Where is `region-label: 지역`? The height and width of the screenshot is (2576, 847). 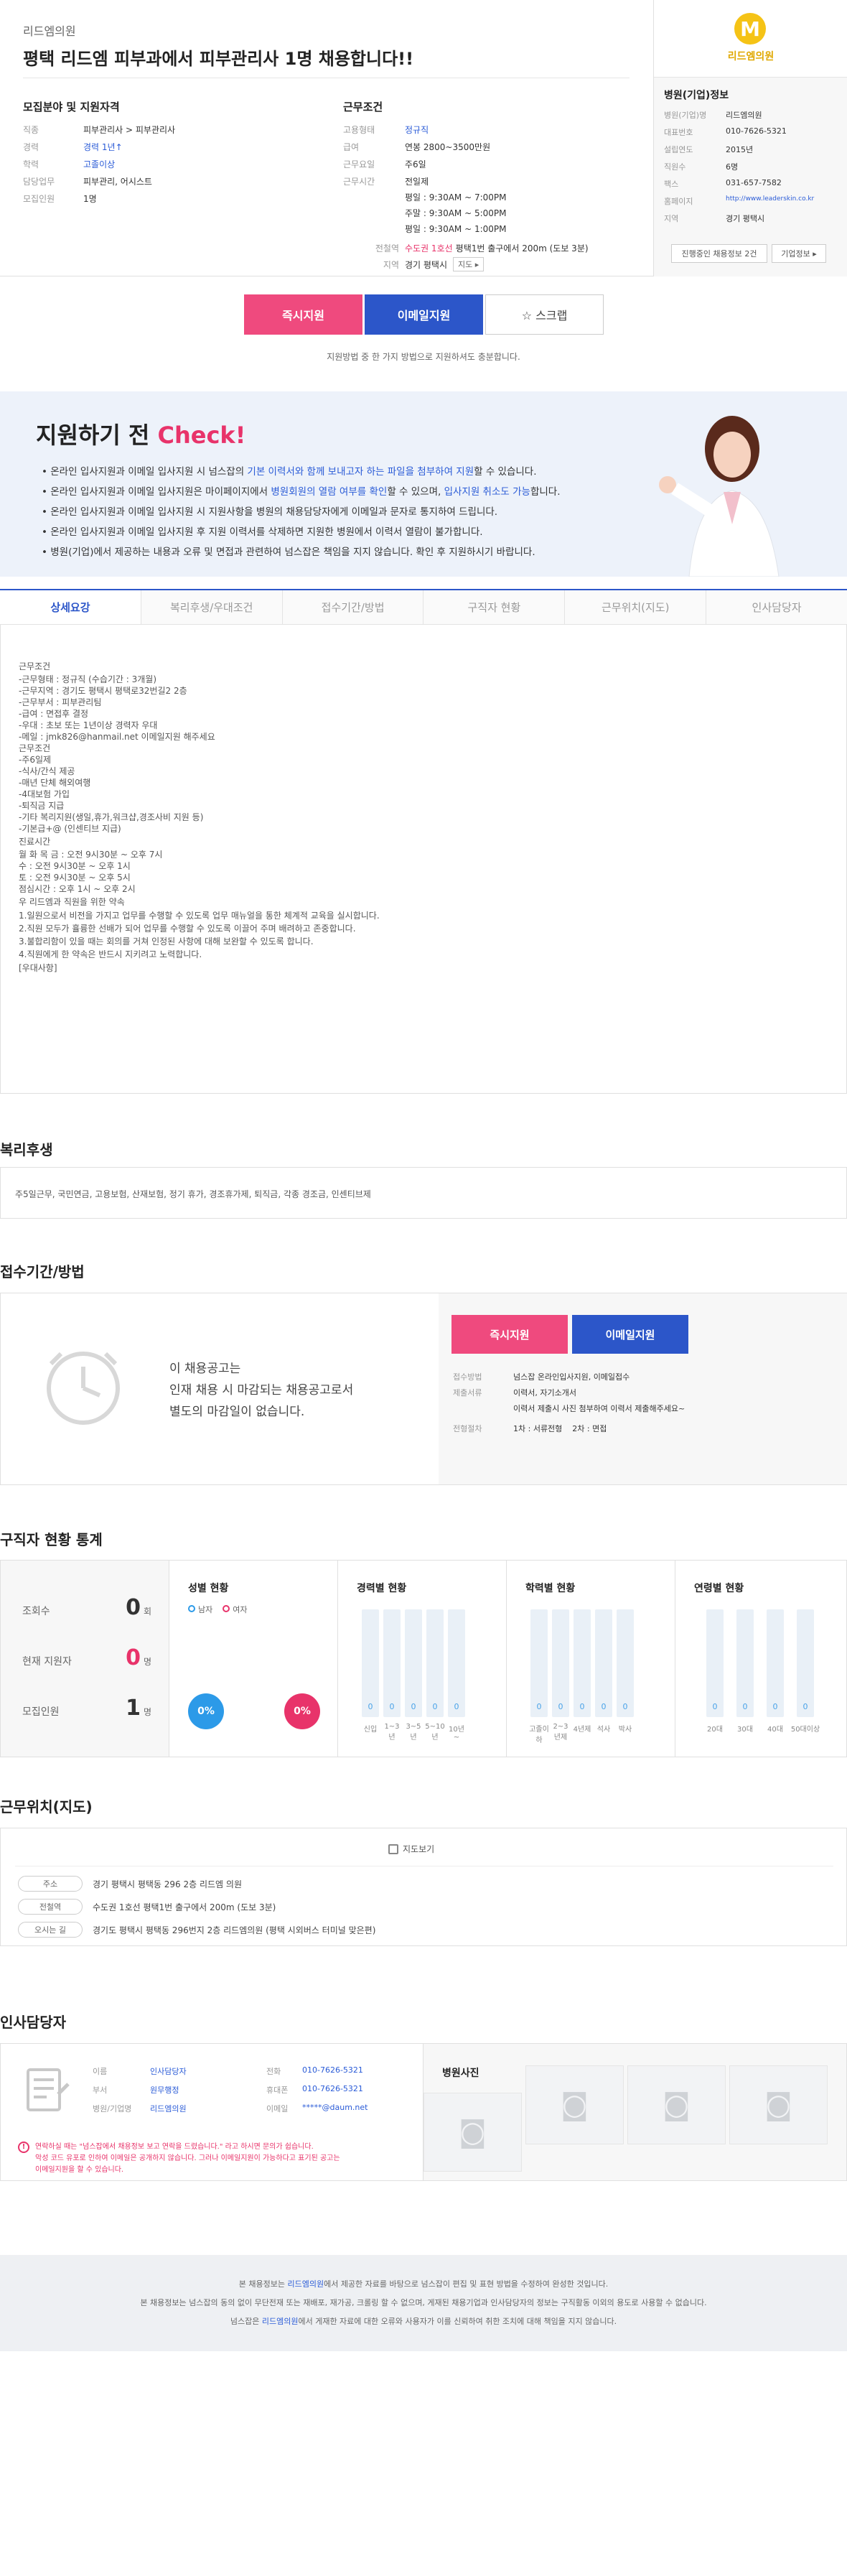
region-label: 지역 is located at coordinates (391, 264).